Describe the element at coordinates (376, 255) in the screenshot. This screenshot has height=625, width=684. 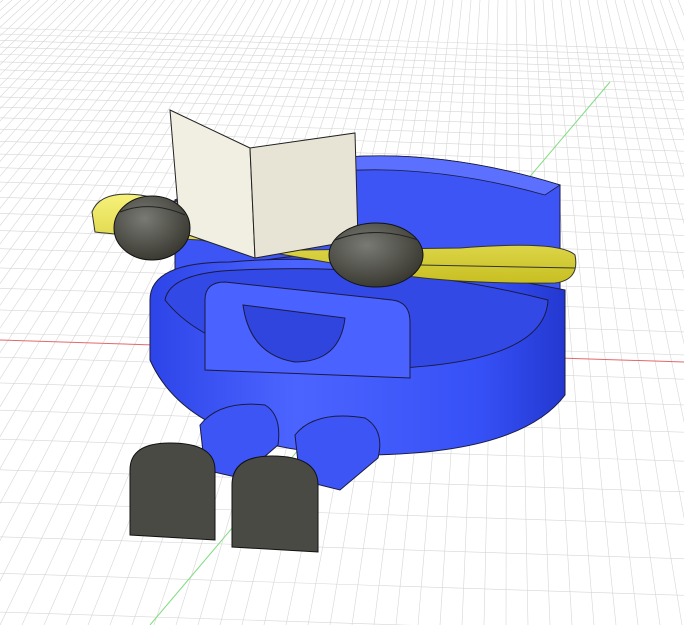
I see `right-hand` at that location.